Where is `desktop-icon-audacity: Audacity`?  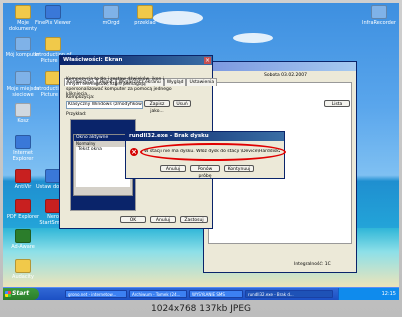 desktop-icon-audacity: Audacity is located at coordinates (23, 269).